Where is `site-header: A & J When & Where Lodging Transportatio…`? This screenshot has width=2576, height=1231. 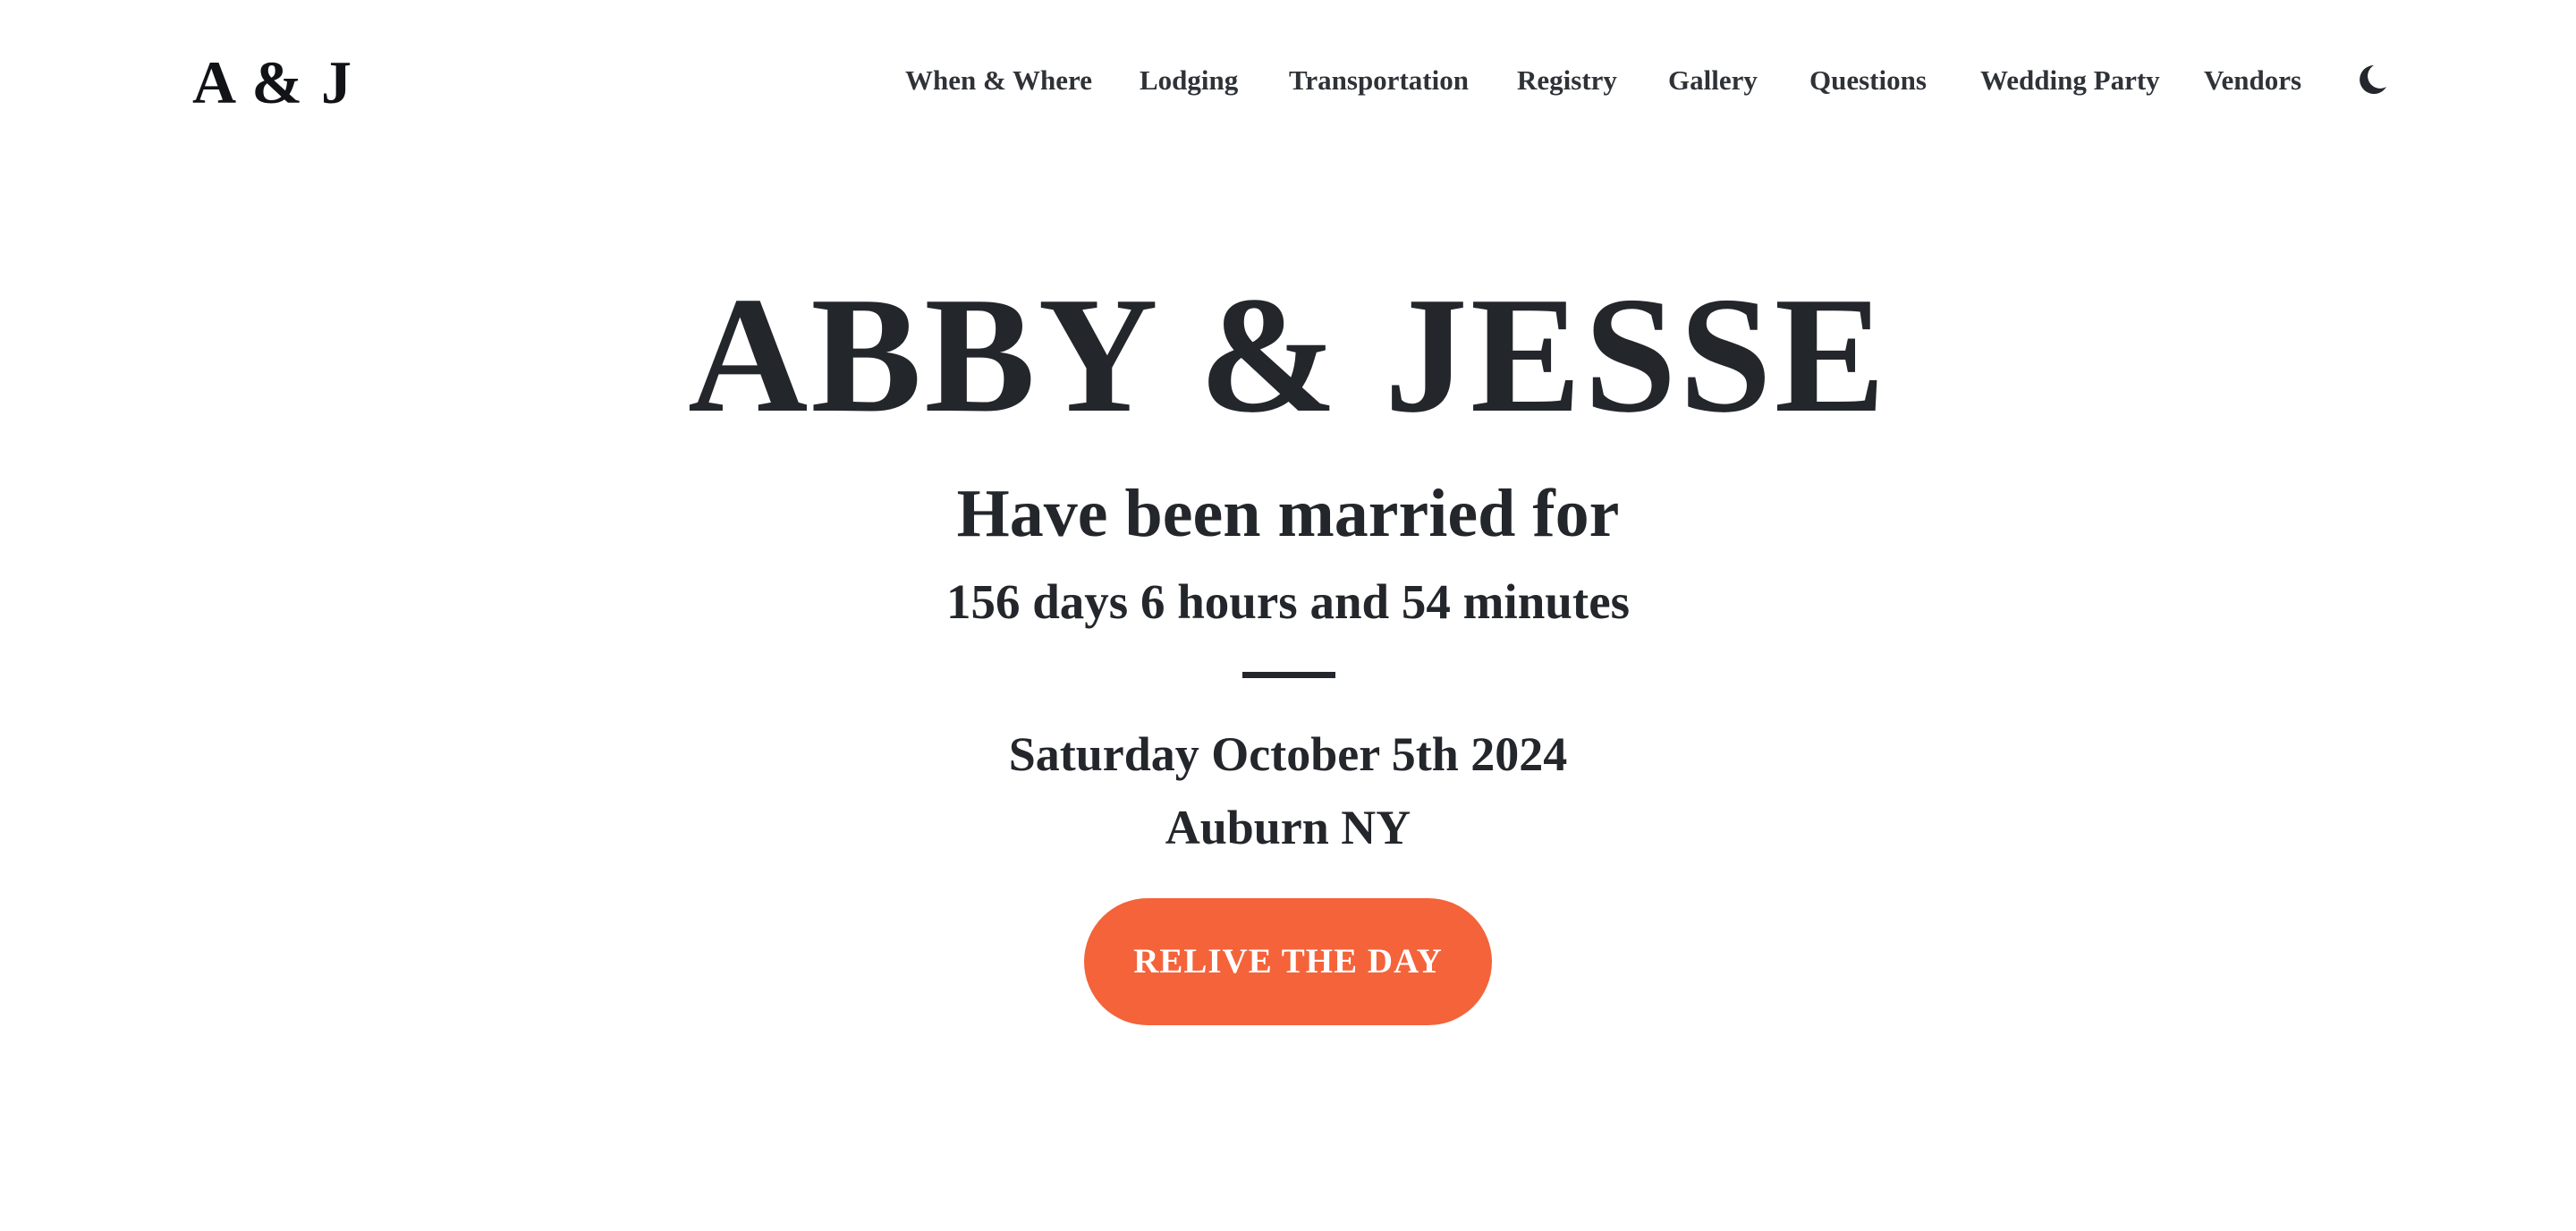
site-header: A & J When & Where Lodging Transportatio… is located at coordinates (1288, 80).